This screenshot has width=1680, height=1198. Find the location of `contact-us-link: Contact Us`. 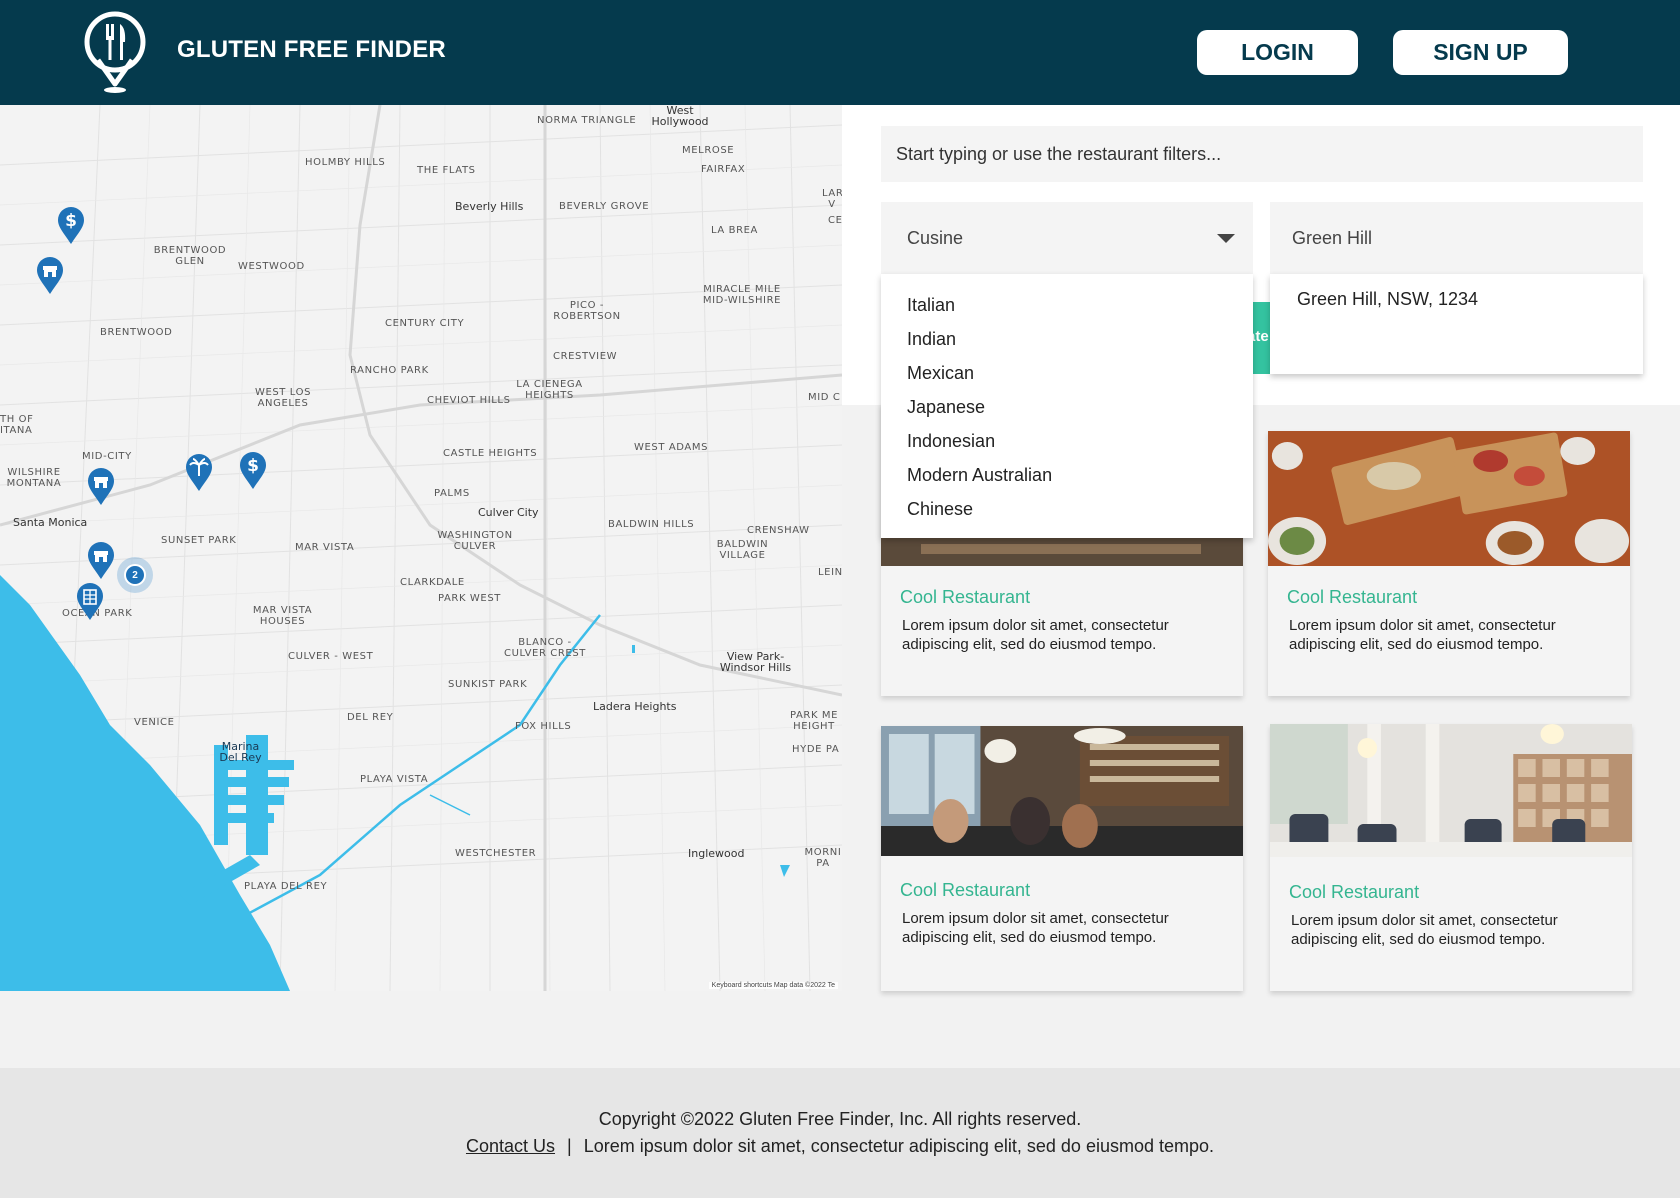

contact-us-link: Contact Us is located at coordinates (510, 1146).